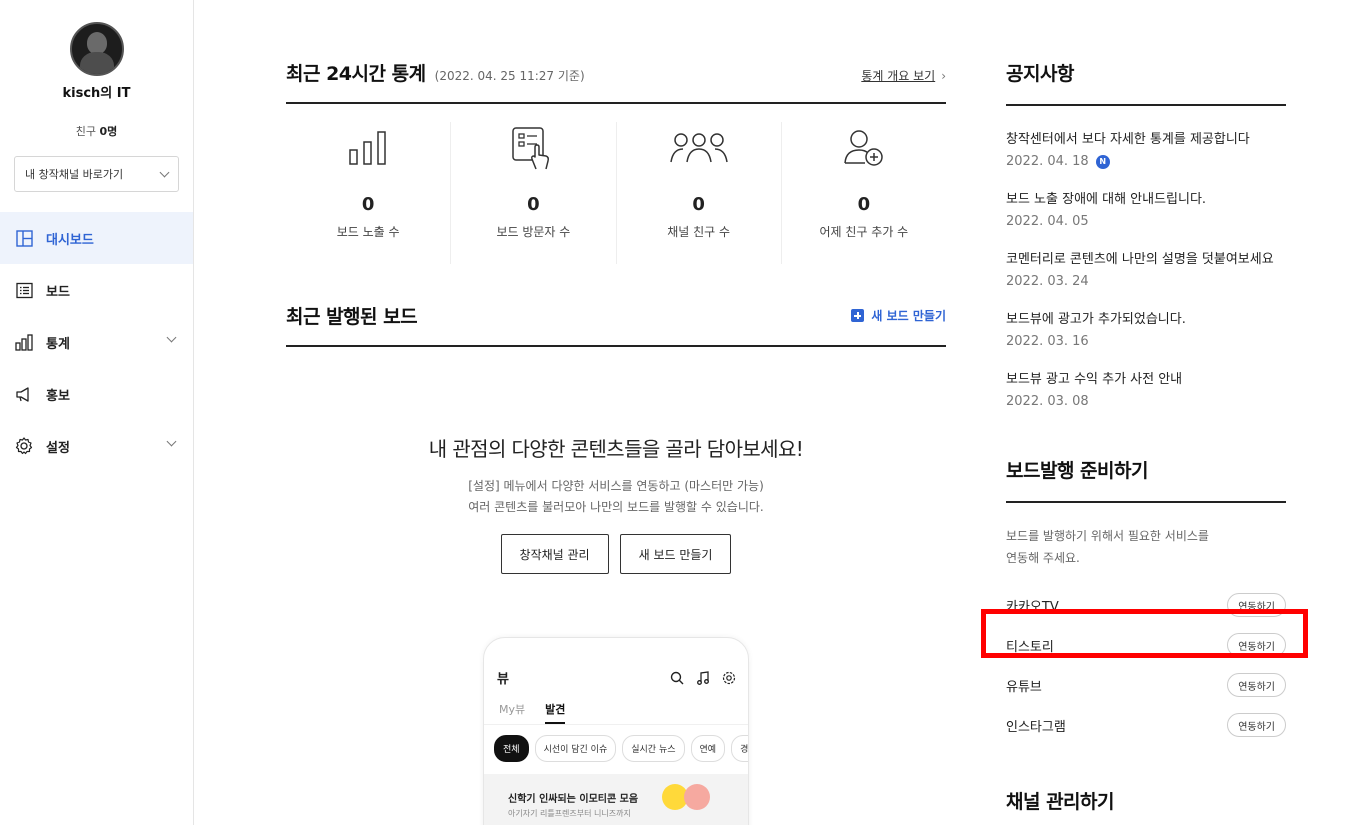 The width and height of the screenshot is (1357, 825). Describe the element at coordinates (58, 448) in the screenshot. I see `sidebar-item-label: 설정` at that location.